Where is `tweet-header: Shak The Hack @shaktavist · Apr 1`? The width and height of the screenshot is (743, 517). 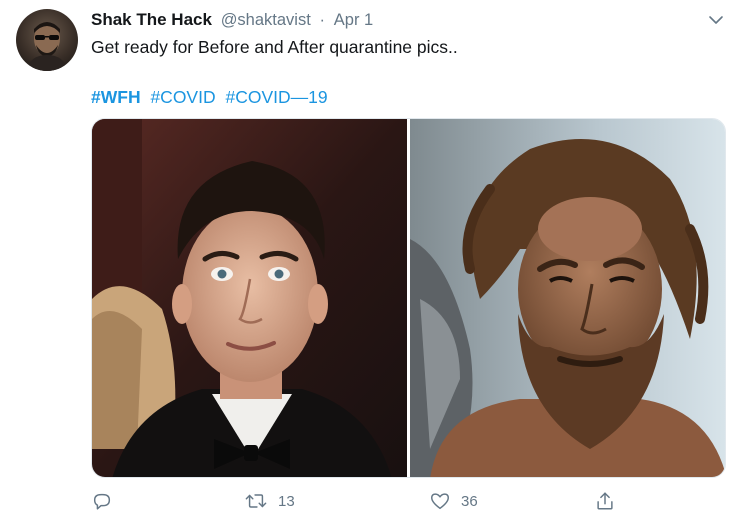
tweet-header: Shak The Hack @shaktavist · Apr 1 is located at coordinates (232, 20).